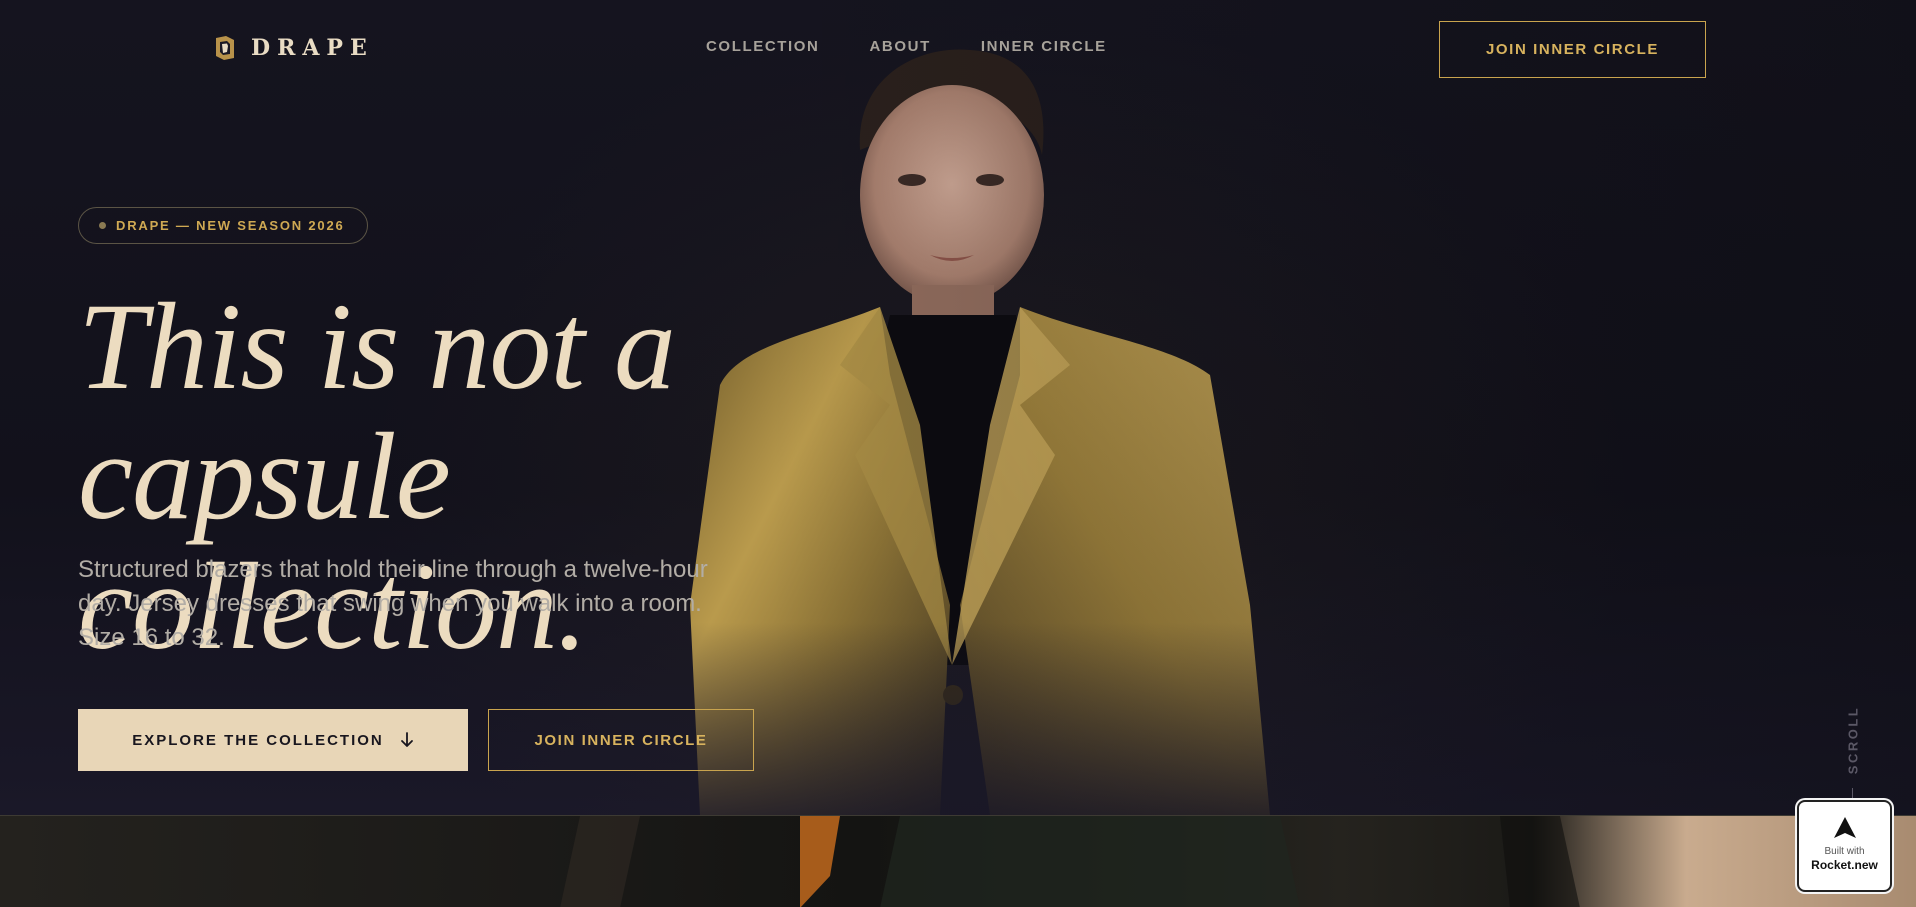 This screenshot has height=907, width=1916. I want to click on nav-link-about: ABOUT, so click(900, 46).